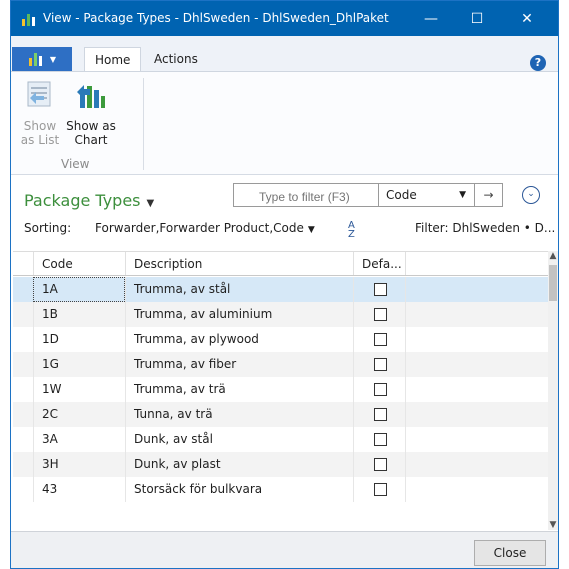 This screenshot has height=569, width=569. What do you see at coordinates (531, 195) in the screenshot?
I see `expand-filter-icon: ⌄` at bounding box center [531, 195].